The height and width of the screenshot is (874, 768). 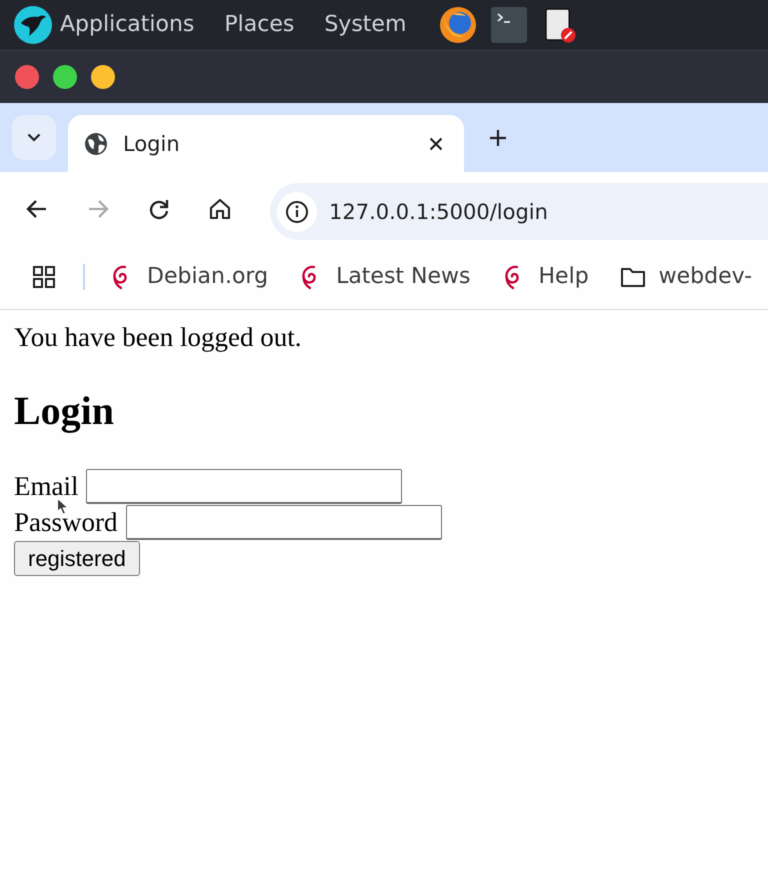 What do you see at coordinates (297, 212) in the screenshot?
I see `info-icon` at bounding box center [297, 212].